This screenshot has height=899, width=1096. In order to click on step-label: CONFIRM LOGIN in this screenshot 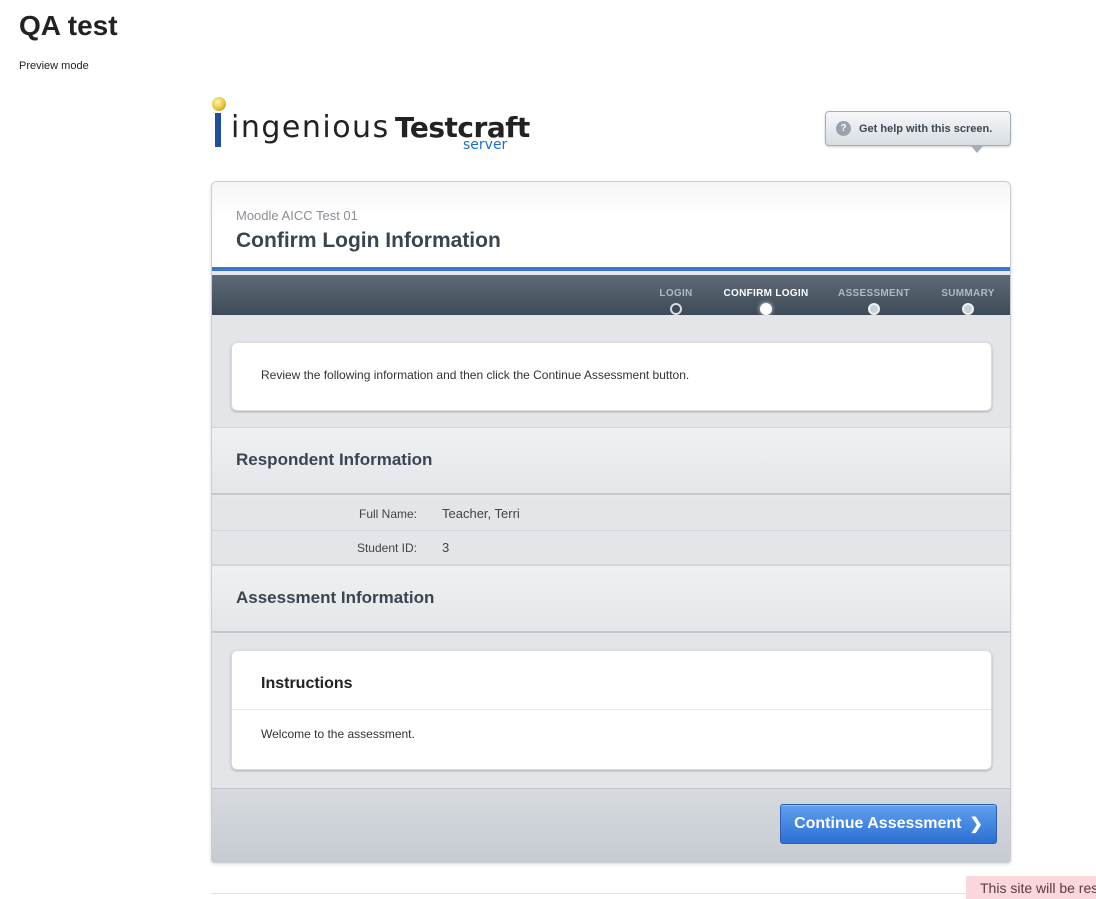, I will do `click(766, 293)`.